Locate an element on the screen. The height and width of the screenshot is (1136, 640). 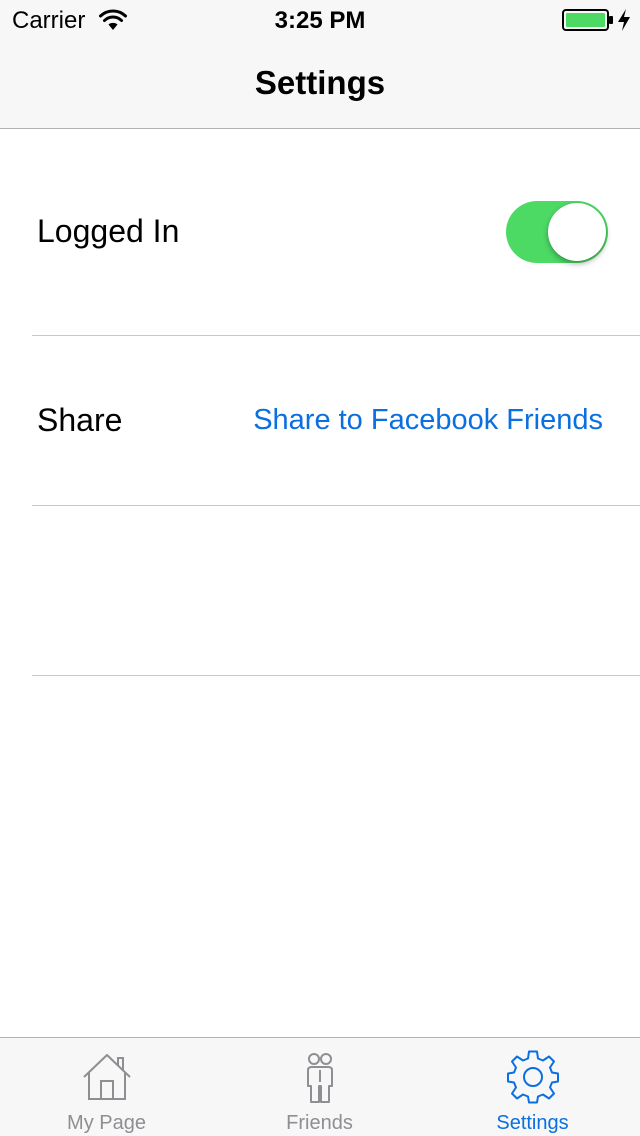
tab-friends-label: Friends is located at coordinates (319, 1123).